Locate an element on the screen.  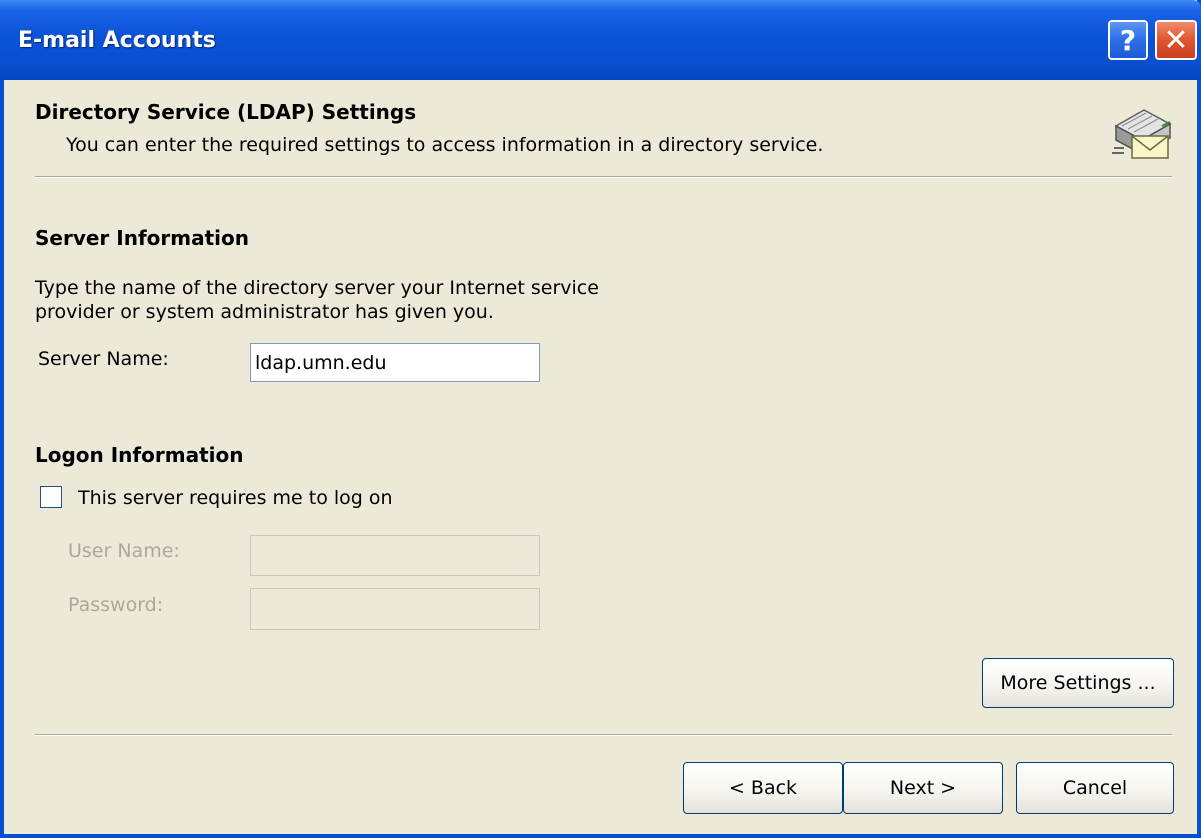
title-bar: E-mail Accounts ? ✕ is located at coordinates (600, 40).